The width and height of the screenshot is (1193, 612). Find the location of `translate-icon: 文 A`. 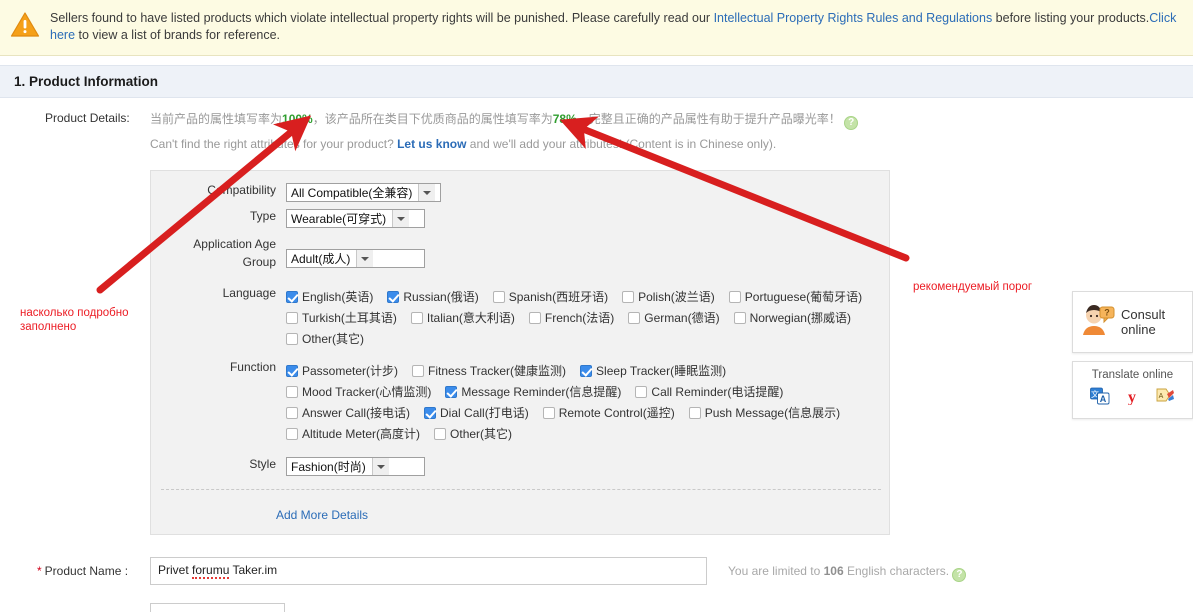

translate-icon: 文 A is located at coordinates (1100, 398).